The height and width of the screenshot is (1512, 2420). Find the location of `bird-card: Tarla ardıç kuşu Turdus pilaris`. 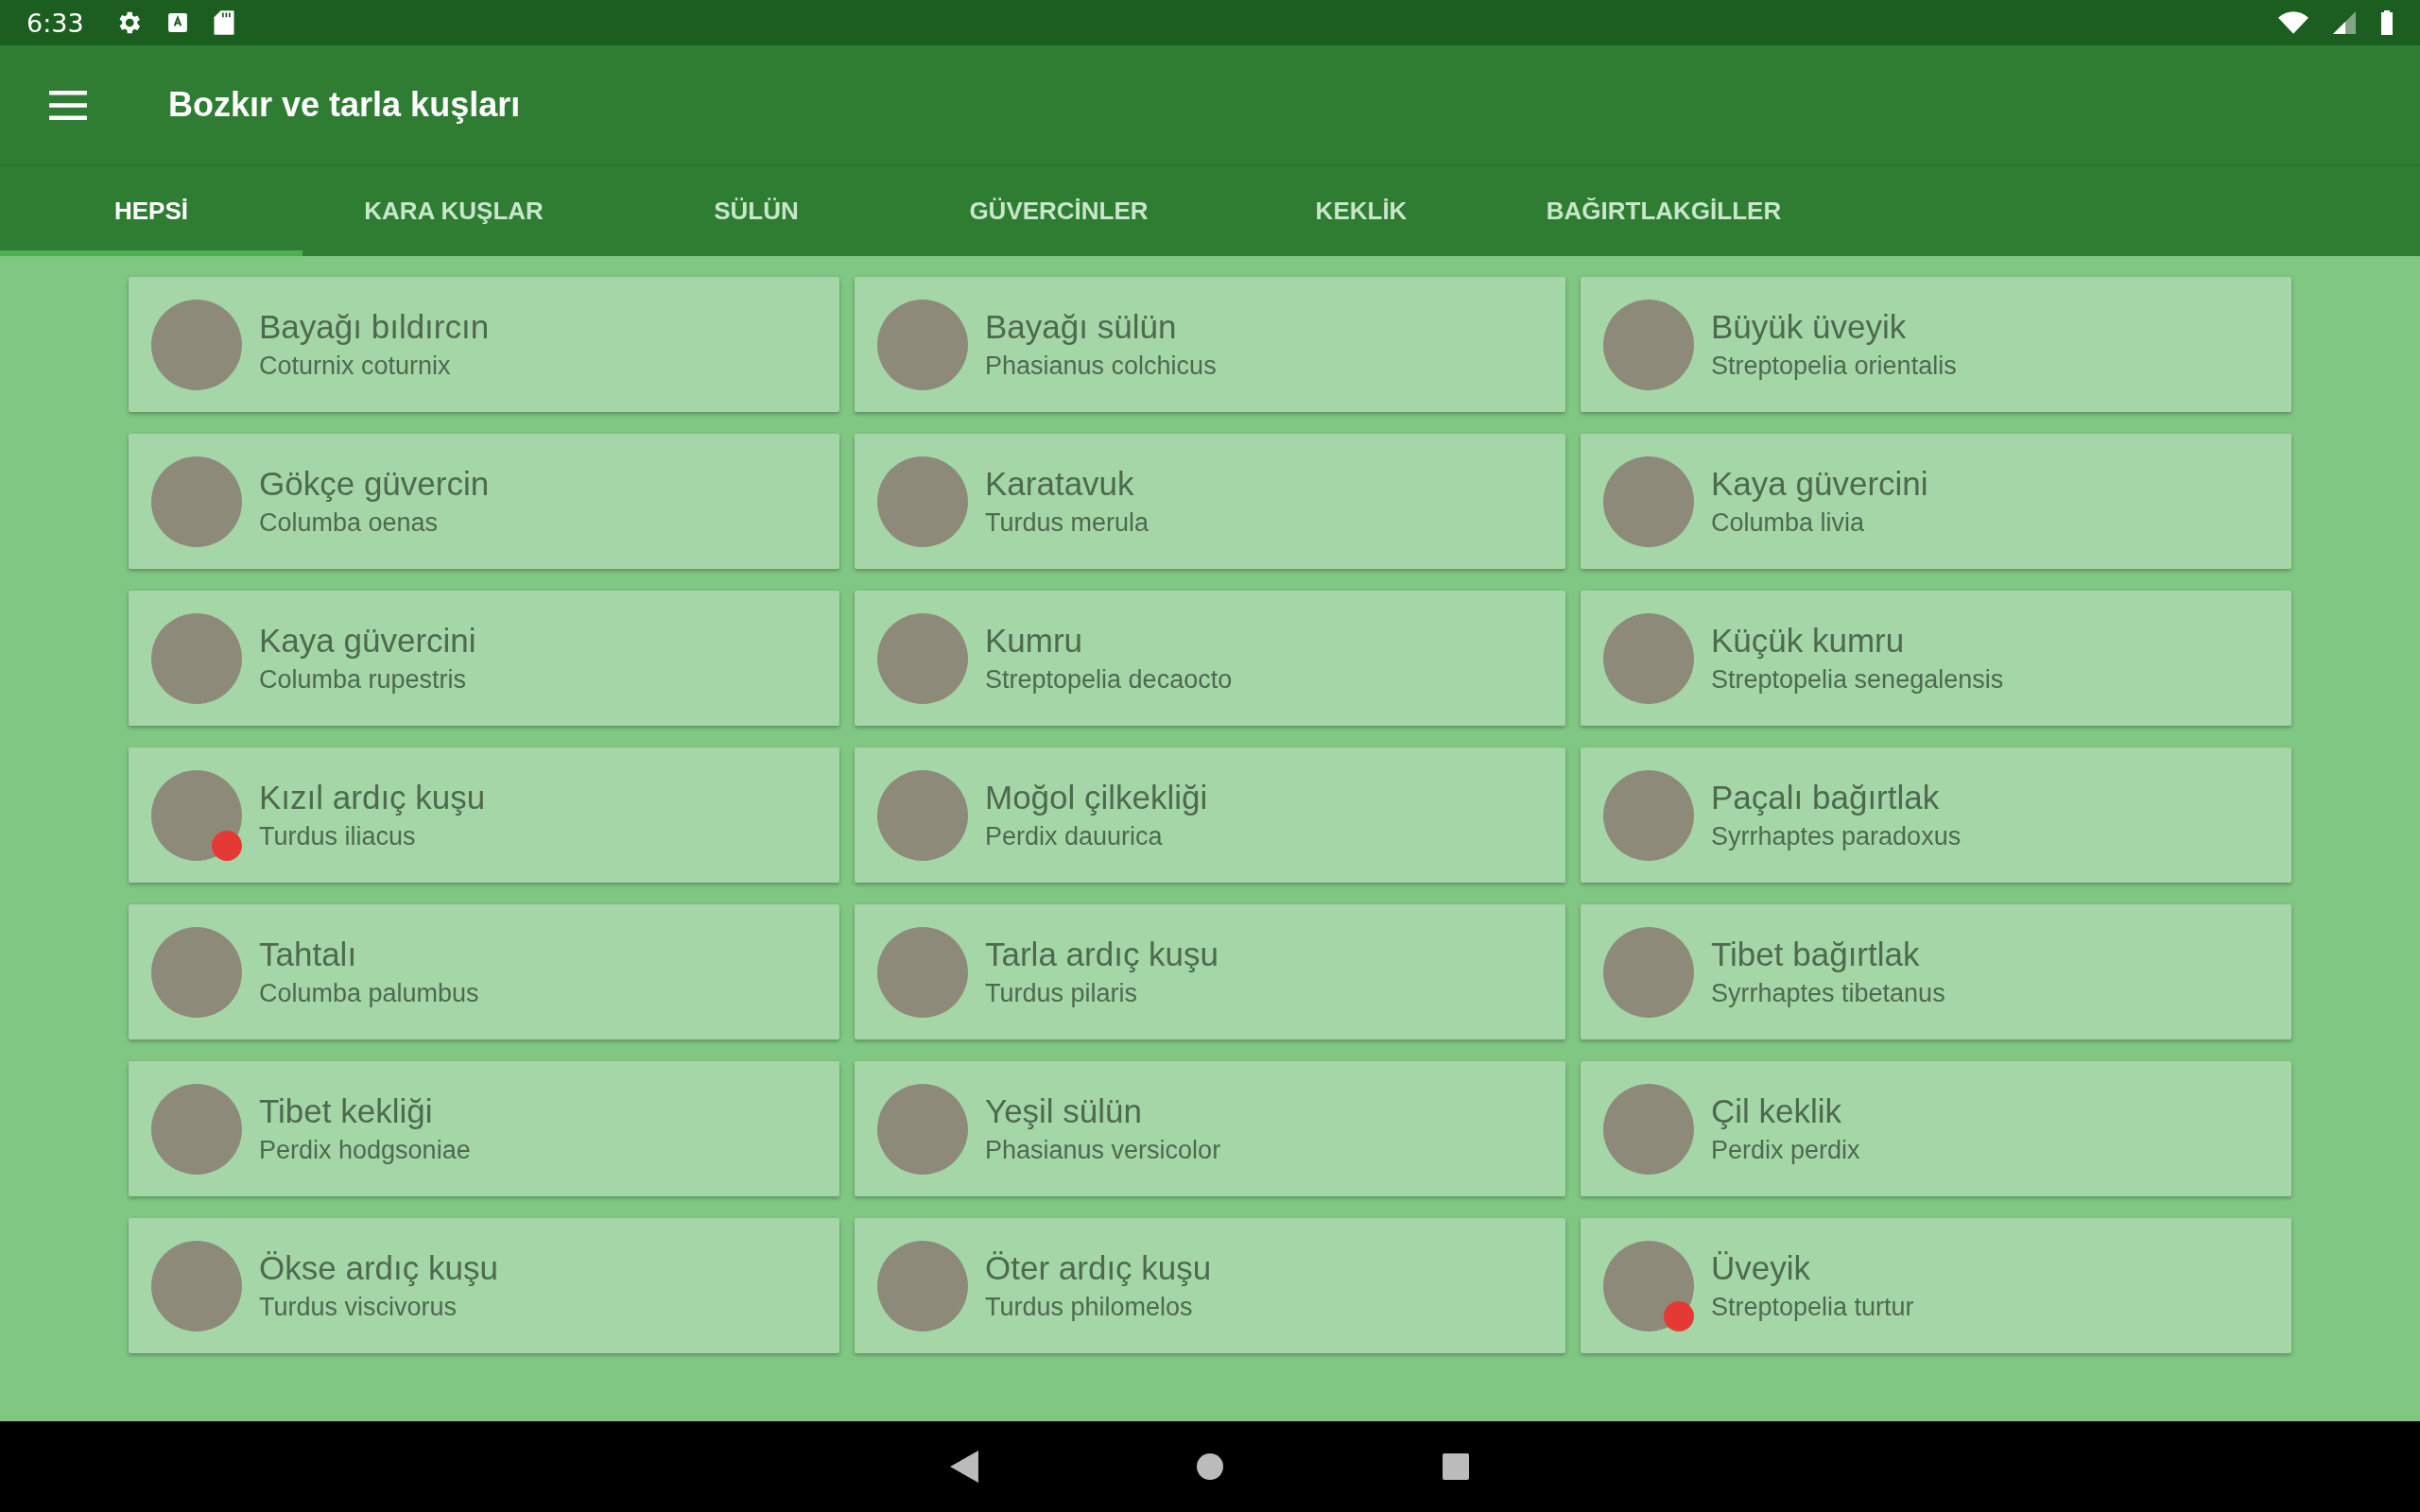

bird-card: Tarla ardıç kuşu Turdus pilaris is located at coordinates (1210, 972).